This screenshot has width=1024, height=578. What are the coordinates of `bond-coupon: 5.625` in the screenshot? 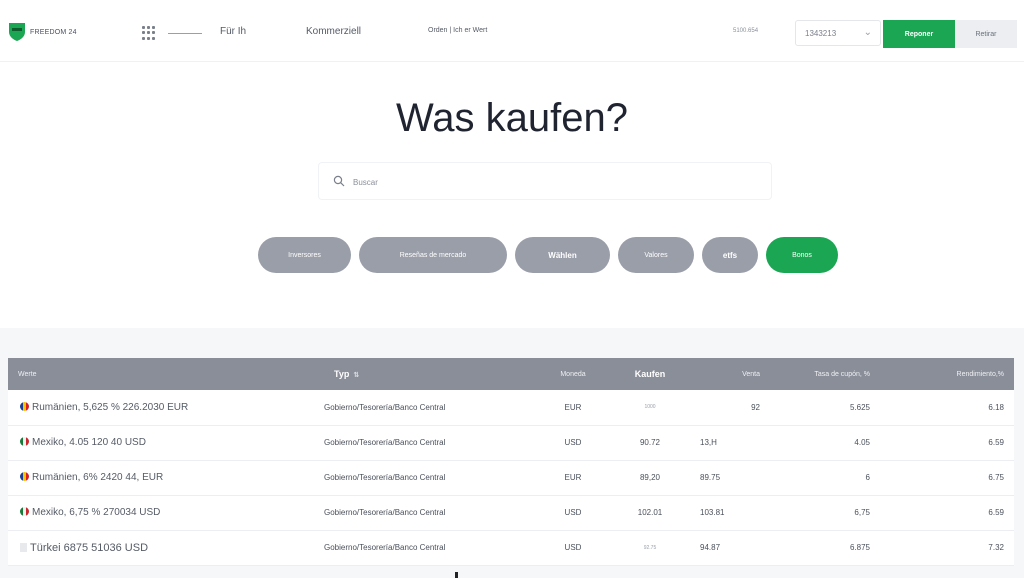 It's located at (859, 407).